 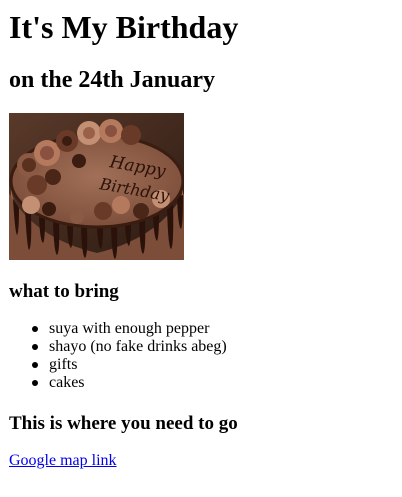 I want to click on list-item: shayo (no fake drinks abeg), so click(x=129, y=347).